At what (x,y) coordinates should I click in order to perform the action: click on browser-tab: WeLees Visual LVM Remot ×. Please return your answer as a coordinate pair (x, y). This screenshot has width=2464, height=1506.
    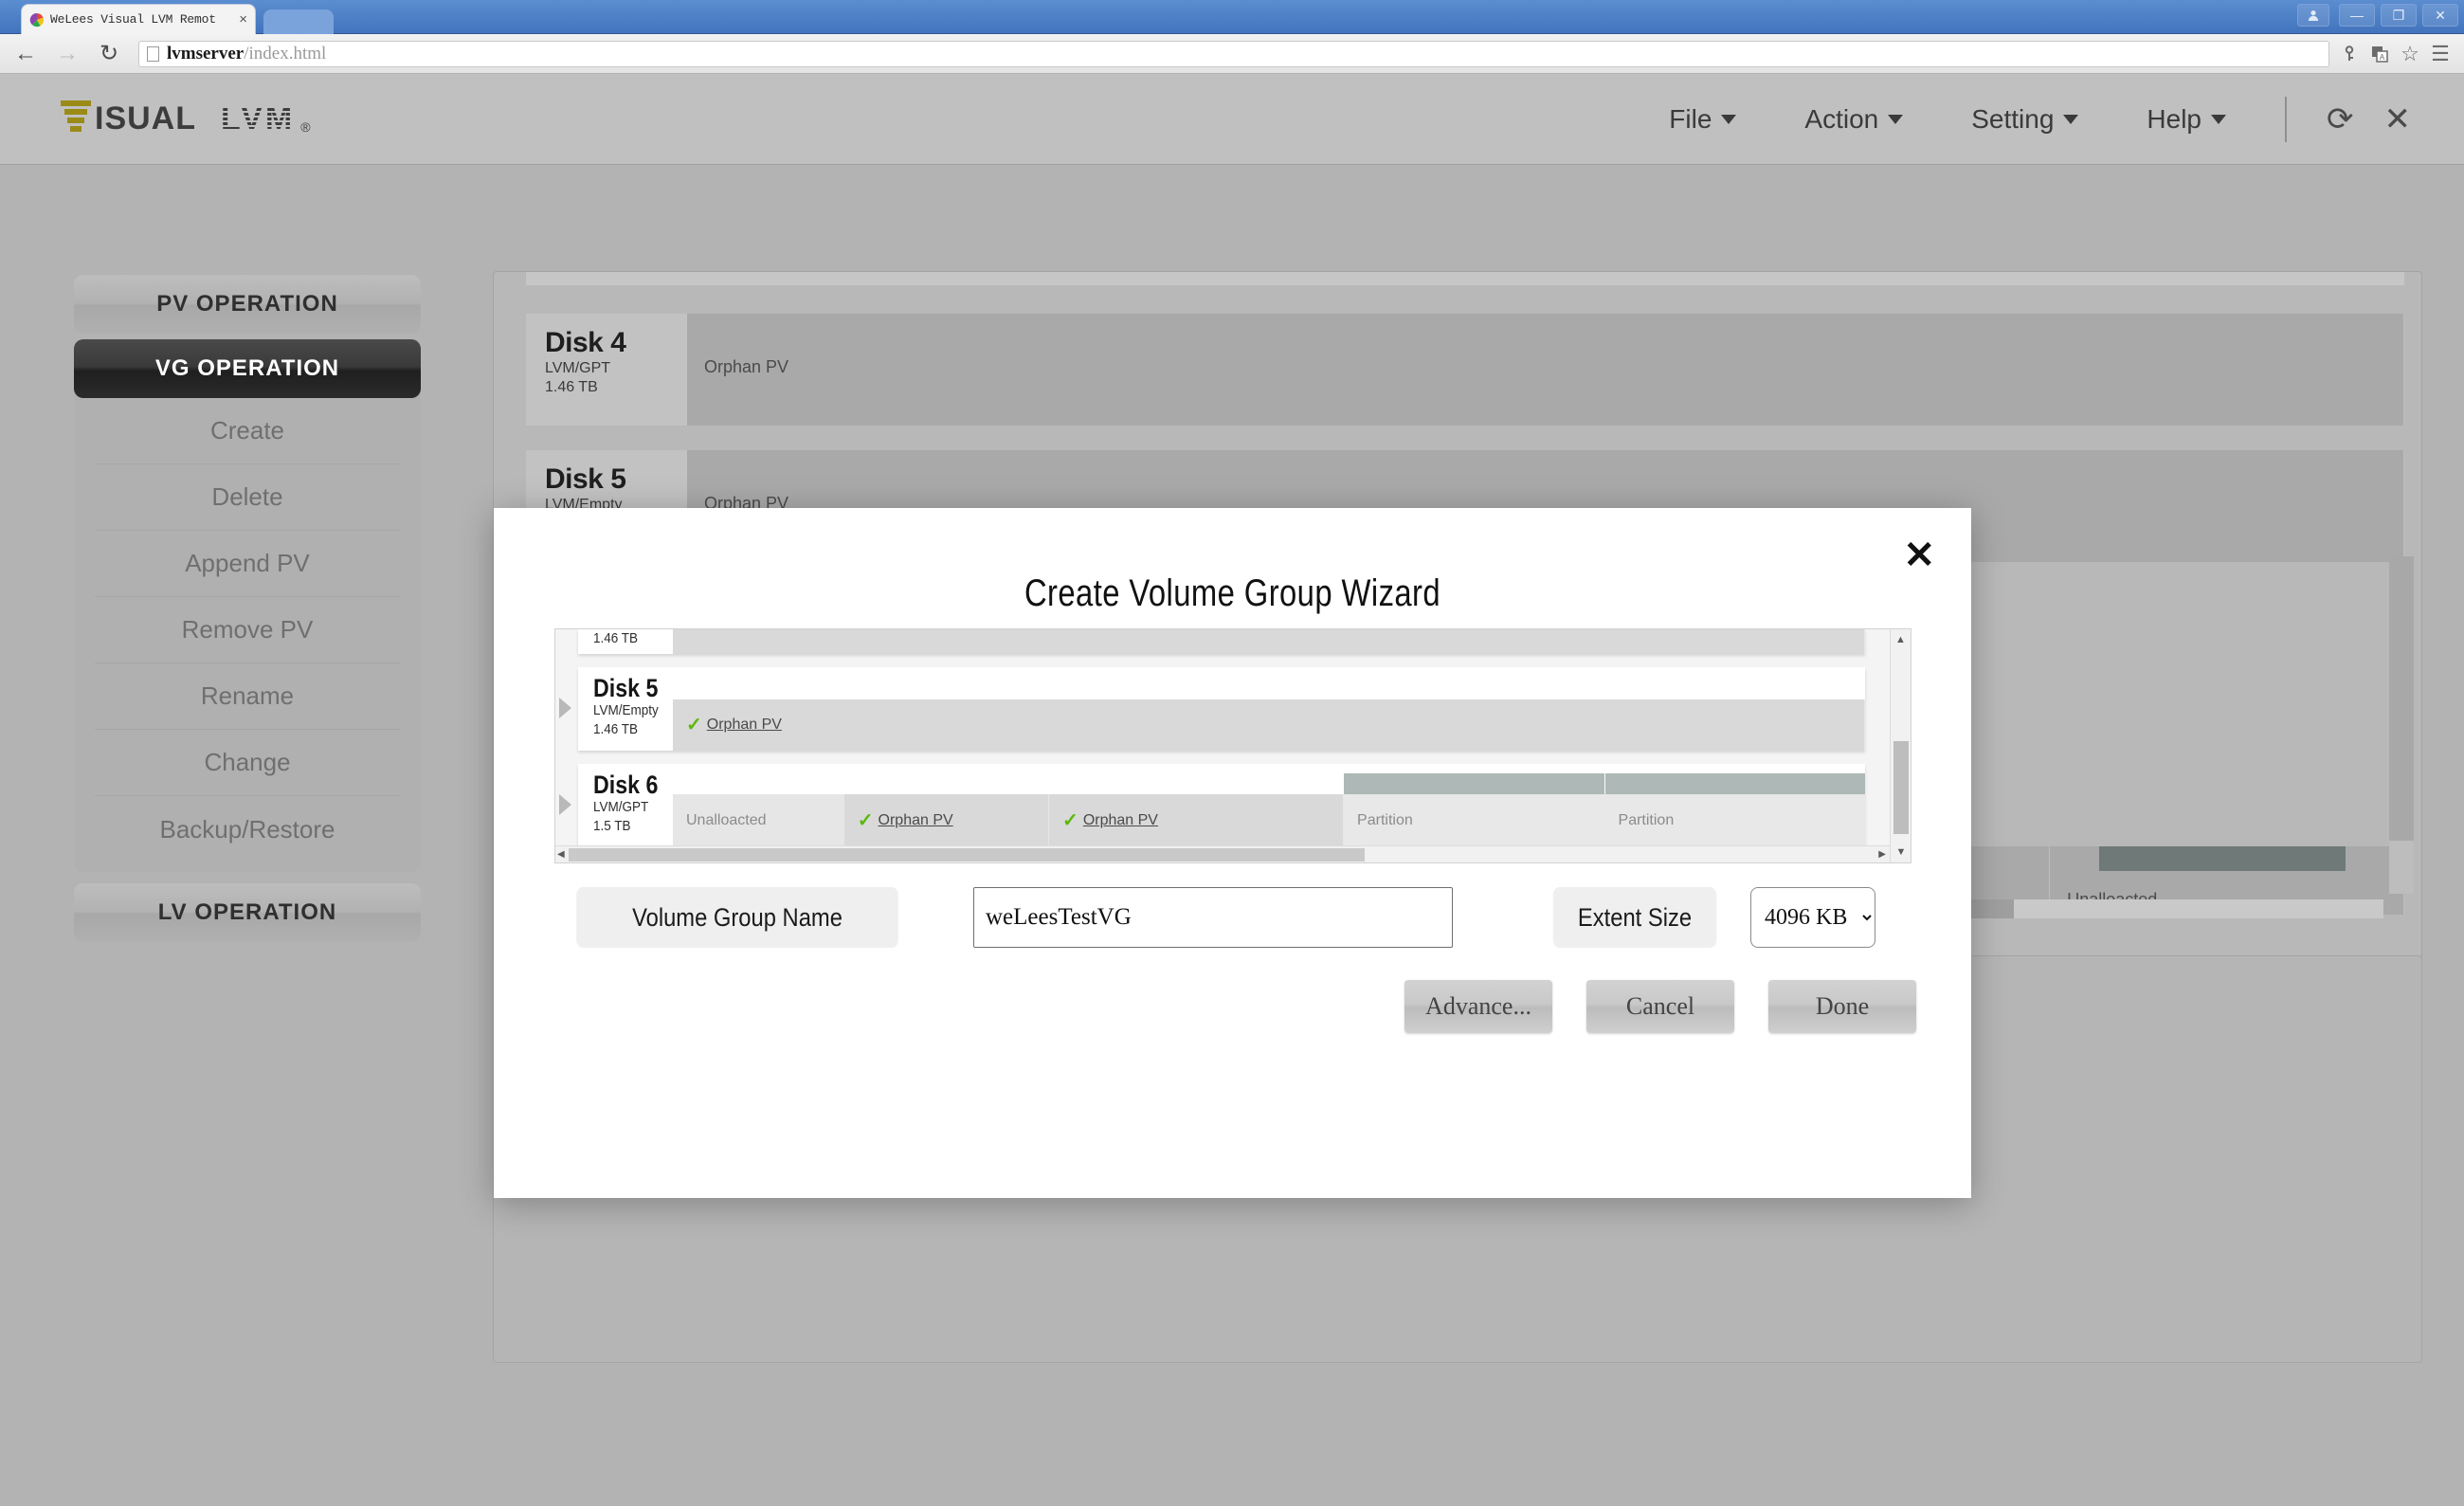
    Looking at the image, I should click on (139, 19).